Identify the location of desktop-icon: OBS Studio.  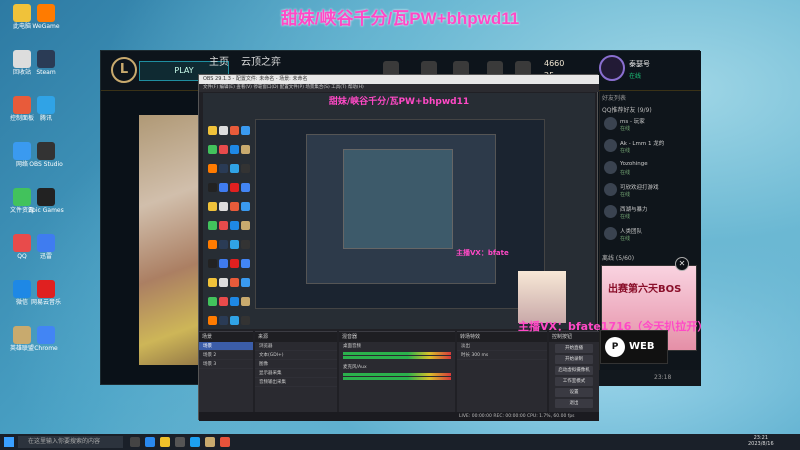
(46, 155).